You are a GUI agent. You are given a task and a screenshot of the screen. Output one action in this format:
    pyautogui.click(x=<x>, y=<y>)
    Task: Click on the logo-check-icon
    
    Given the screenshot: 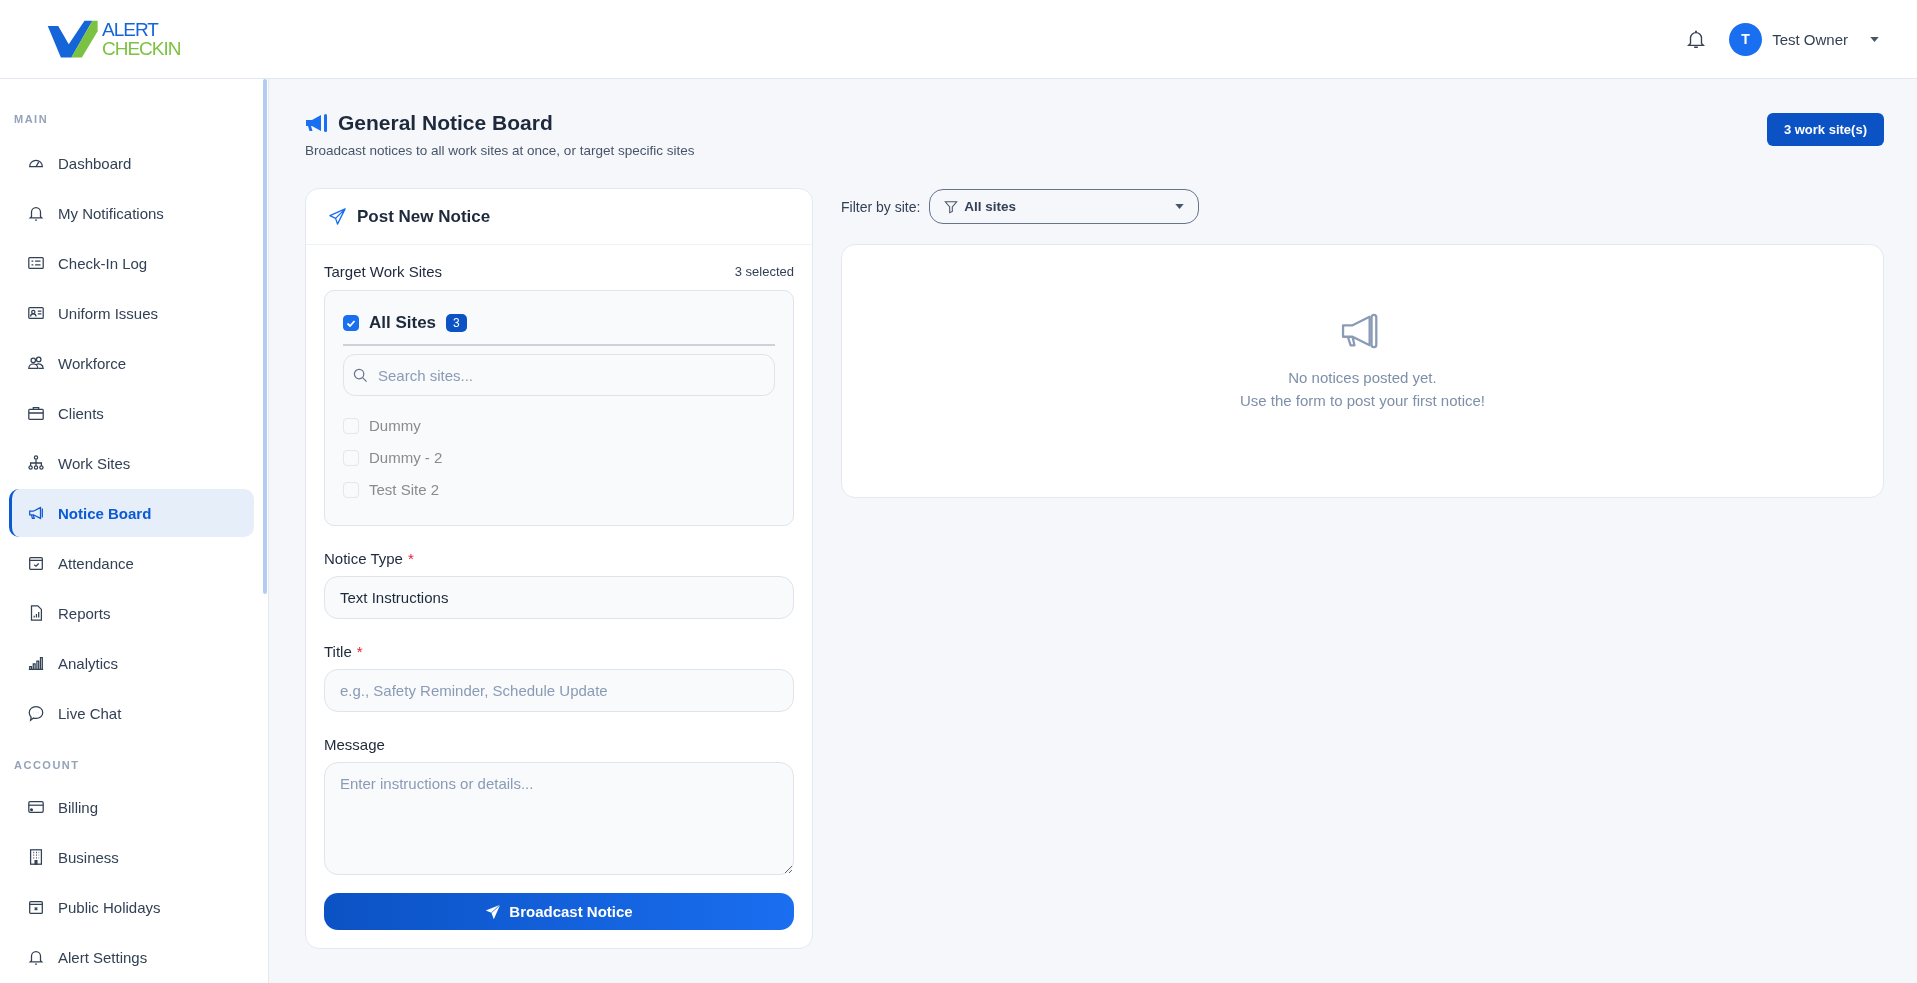 What is the action you would take?
    pyautogui.click(x=74, y=39)
    